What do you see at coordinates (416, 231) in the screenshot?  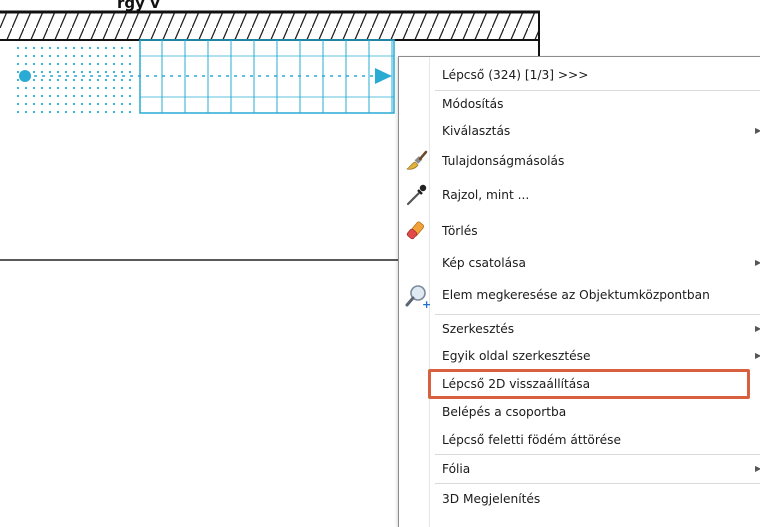 I see `eraser-icon` at bounding box center [416, 231].